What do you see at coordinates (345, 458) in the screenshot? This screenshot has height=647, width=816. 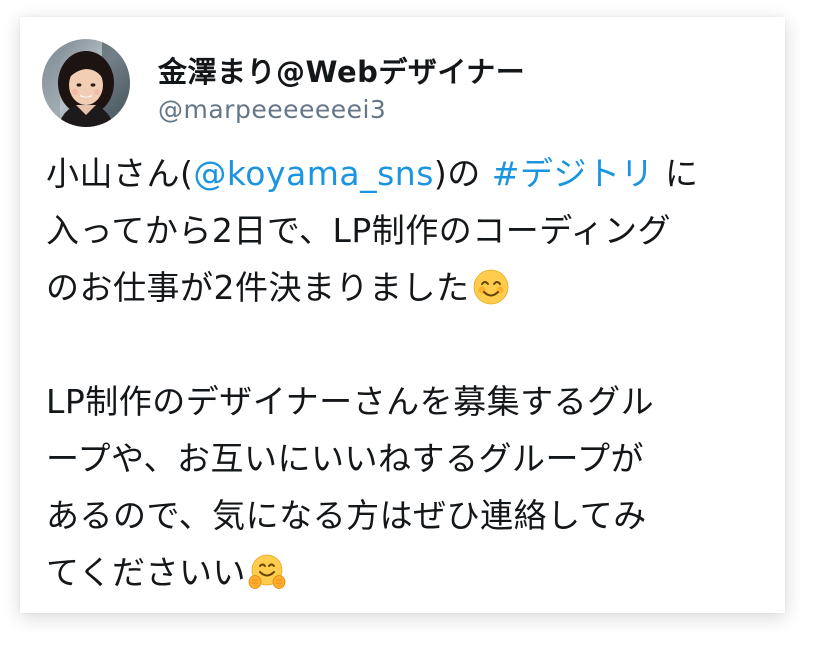 I see `tweet-line-5: ープや、お互いにいいねするグループが` at bounding box center [345, 458].